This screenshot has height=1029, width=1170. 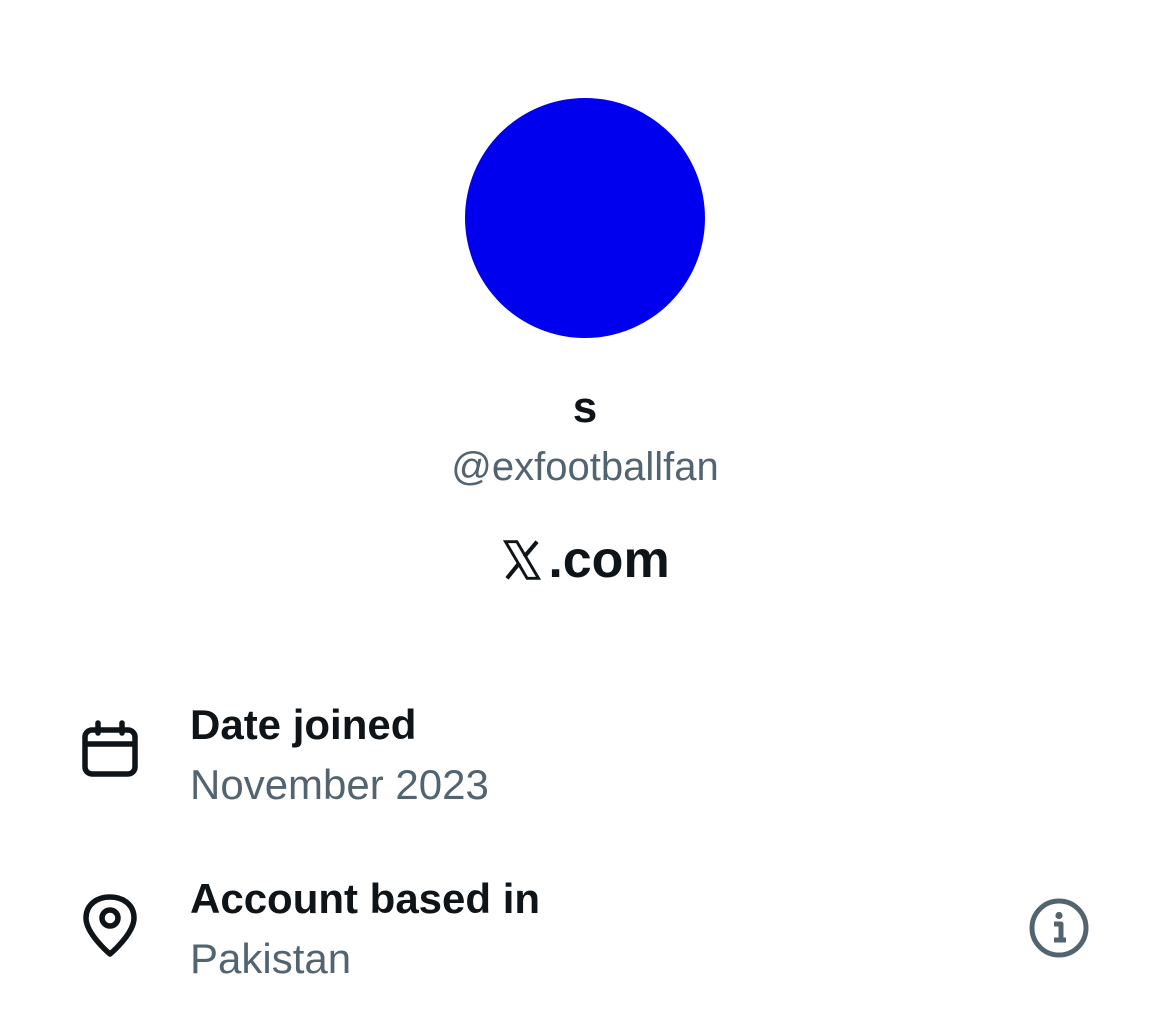 I want to click on date-joined-label: Date joined, so click(x=303, y=724).